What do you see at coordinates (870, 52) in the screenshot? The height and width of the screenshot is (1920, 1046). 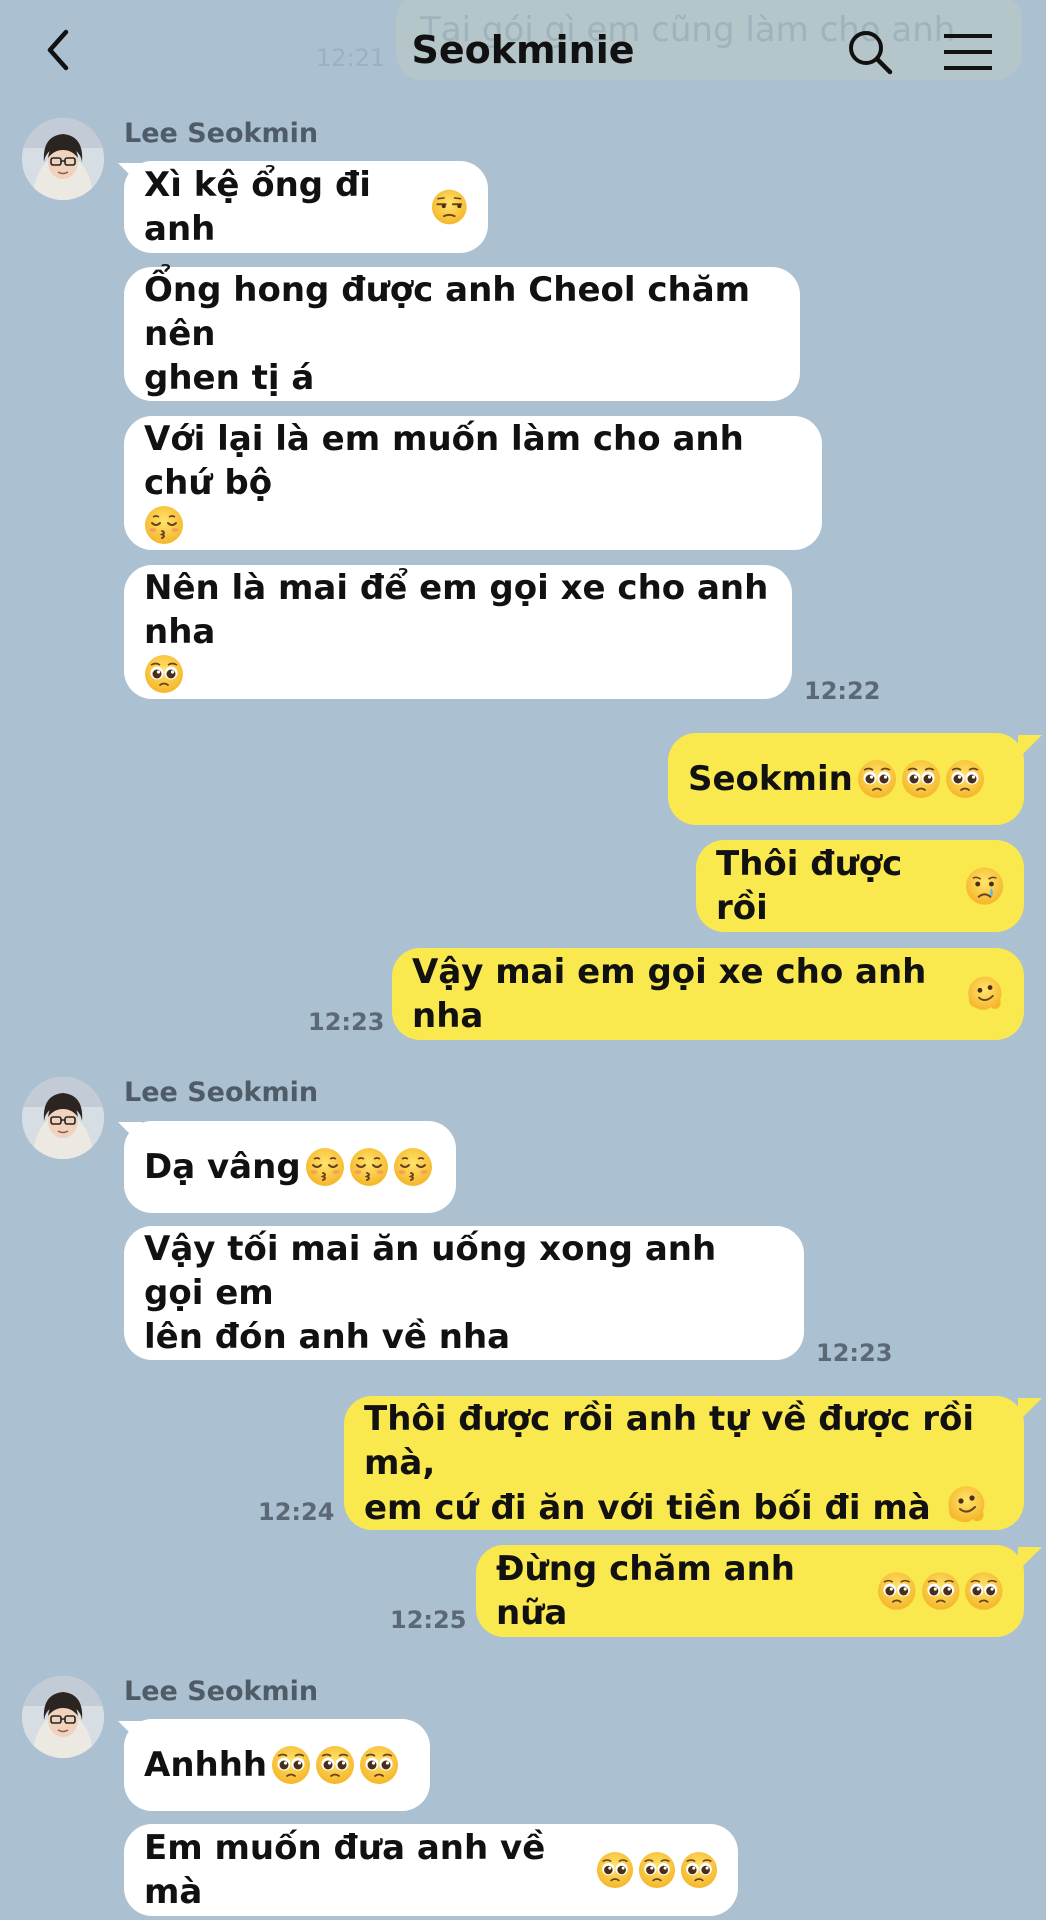 I see `search-icon` at bounding box center [870, 52].